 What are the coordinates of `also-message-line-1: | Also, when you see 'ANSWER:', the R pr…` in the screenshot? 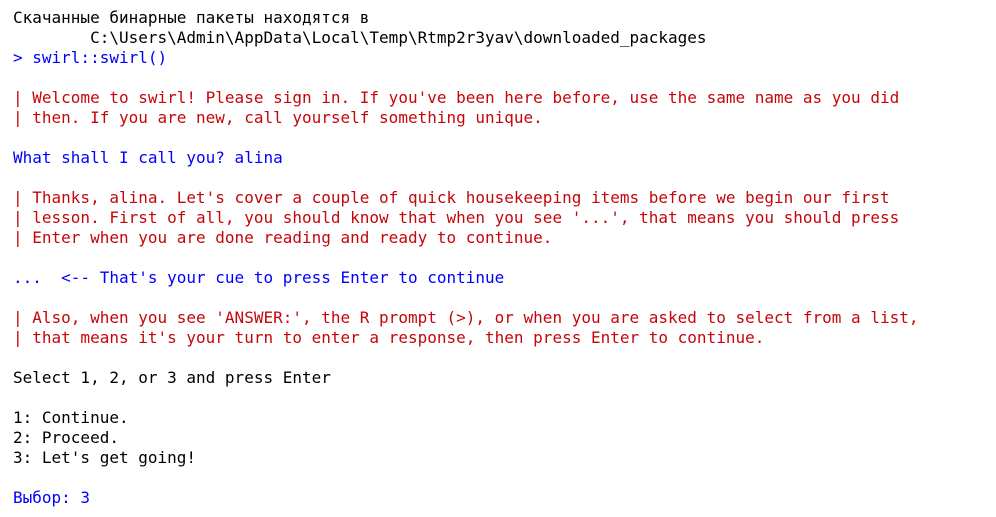 It's located at (466, 317).